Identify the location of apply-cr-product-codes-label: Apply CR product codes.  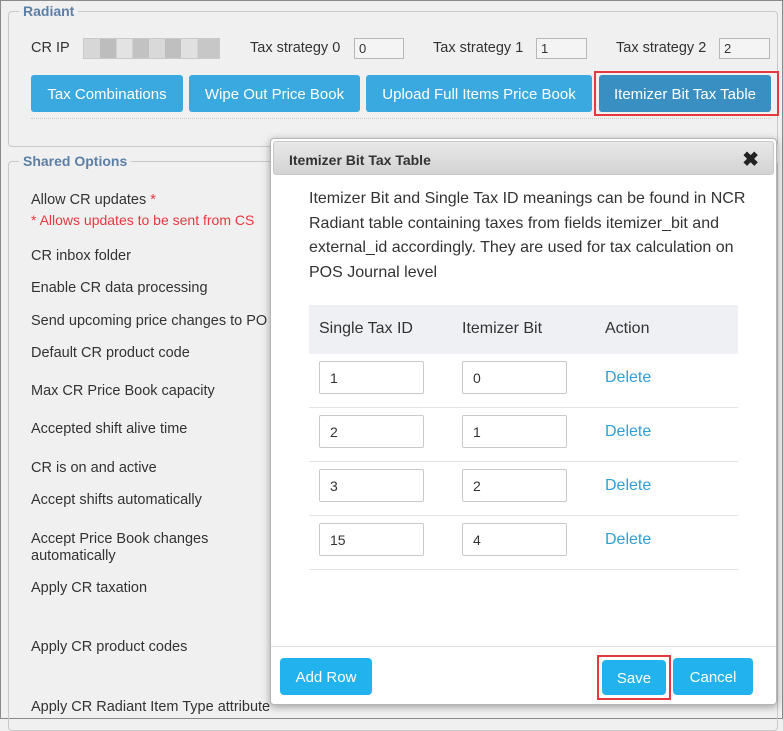
(109, 647).